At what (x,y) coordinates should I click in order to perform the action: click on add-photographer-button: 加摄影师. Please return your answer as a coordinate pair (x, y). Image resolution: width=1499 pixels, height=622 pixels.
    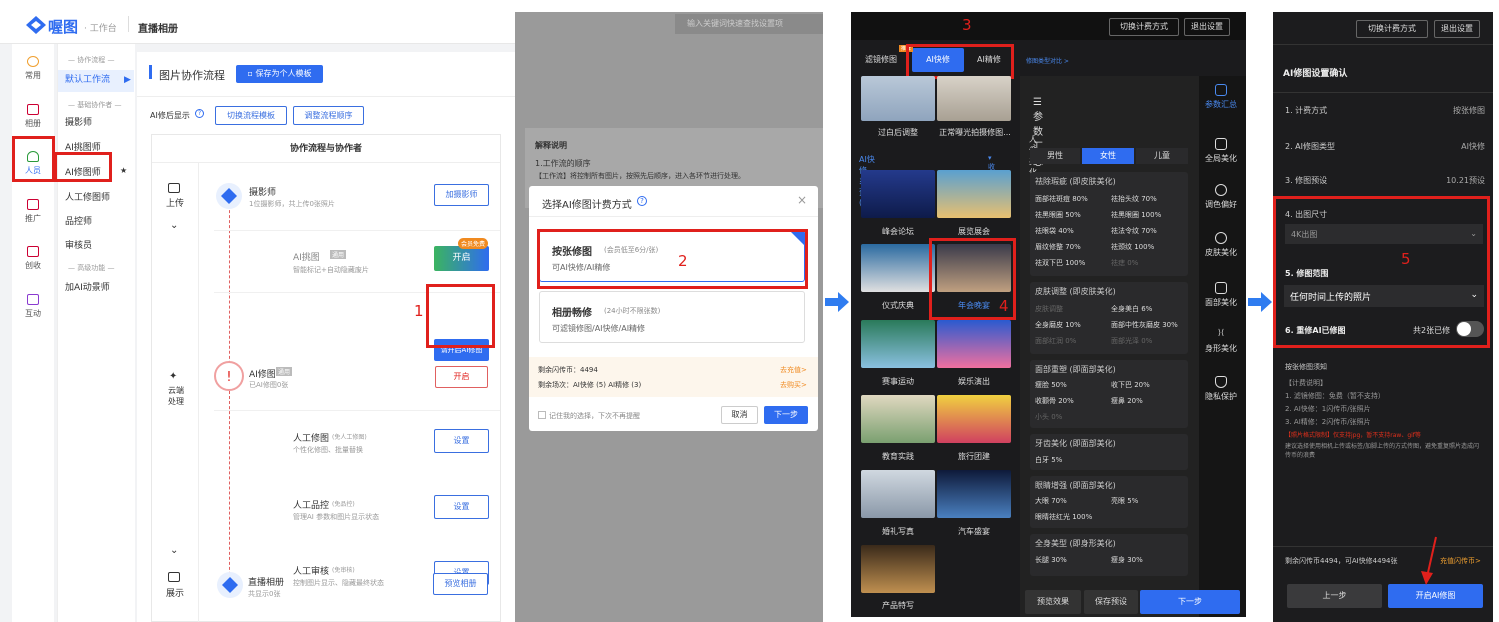
    Looking at the image, I should click on (461, 195).